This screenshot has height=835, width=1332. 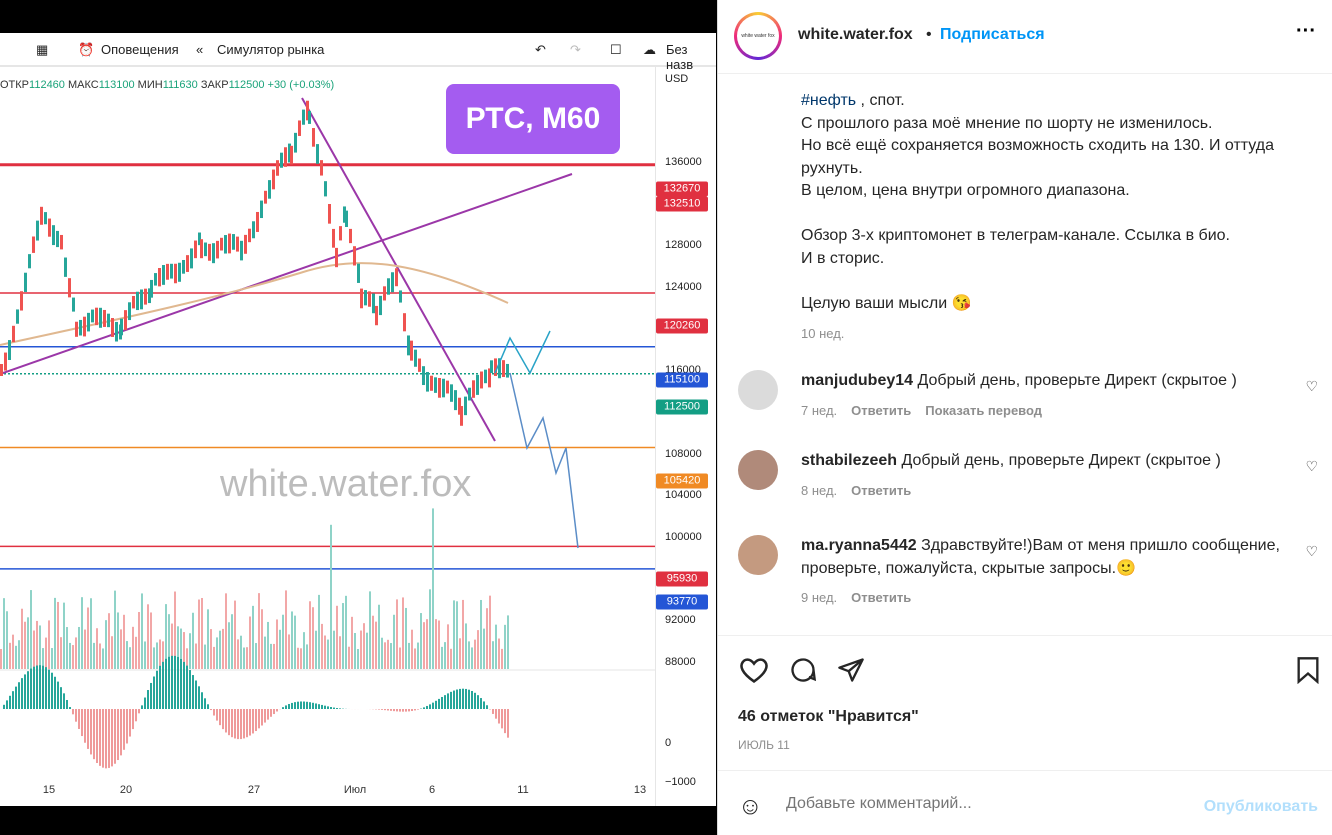 I want to click on price-tick: 108000, so click(x=683, y=453).